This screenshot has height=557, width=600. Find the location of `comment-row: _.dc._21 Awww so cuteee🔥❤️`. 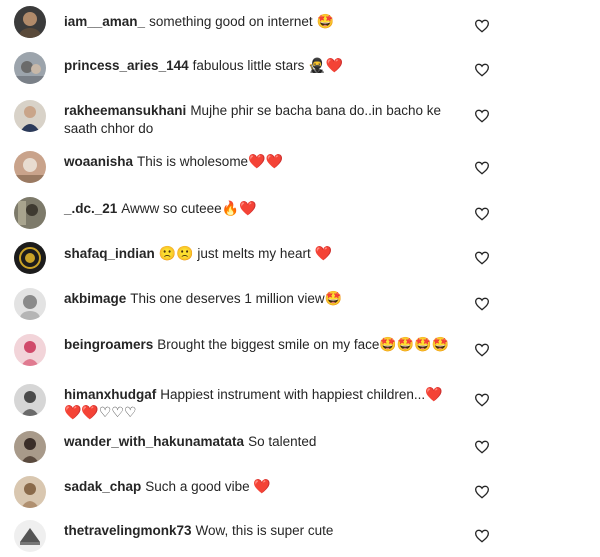

comment-row: _.dc._21 Awww so cuteee🔥❤️ is located at coordinates (300, 213).